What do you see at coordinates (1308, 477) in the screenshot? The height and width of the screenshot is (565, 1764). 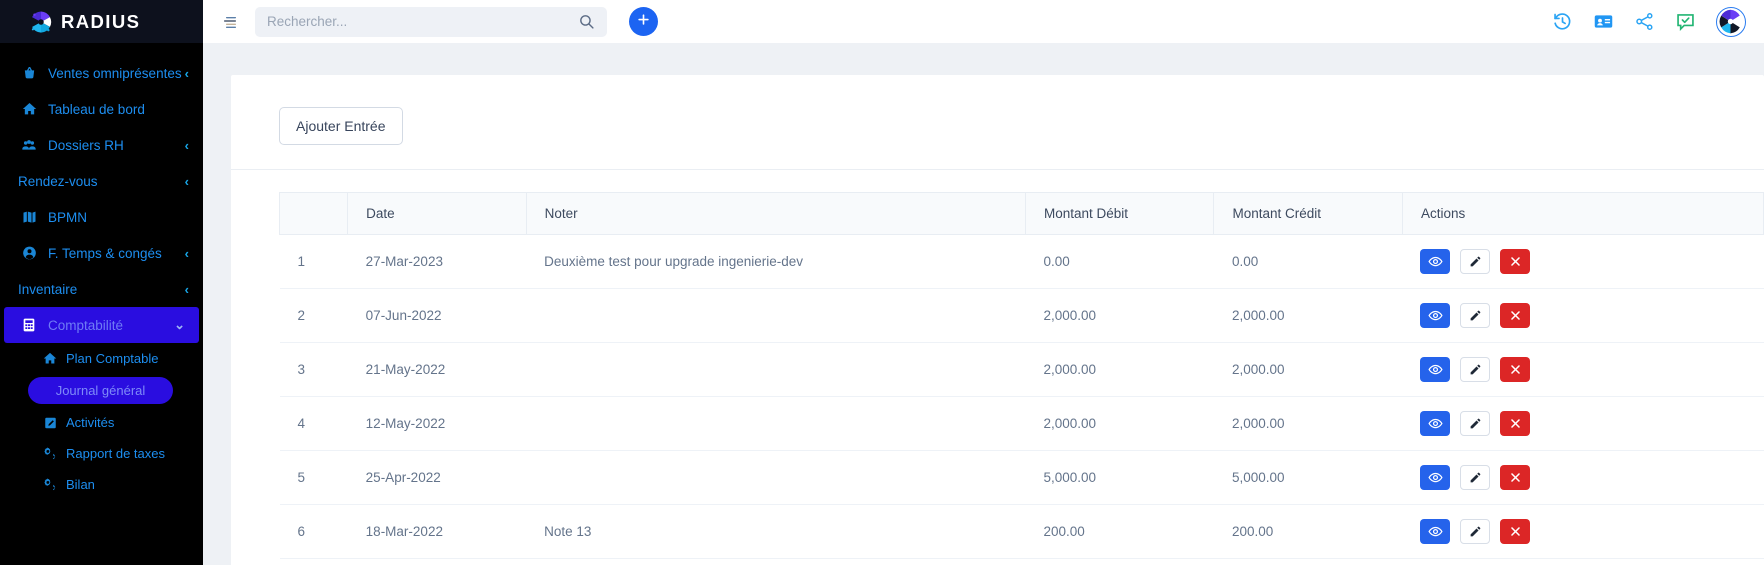 I see `cell-credit: 5,000.00` at bounding box center [1308, 477].